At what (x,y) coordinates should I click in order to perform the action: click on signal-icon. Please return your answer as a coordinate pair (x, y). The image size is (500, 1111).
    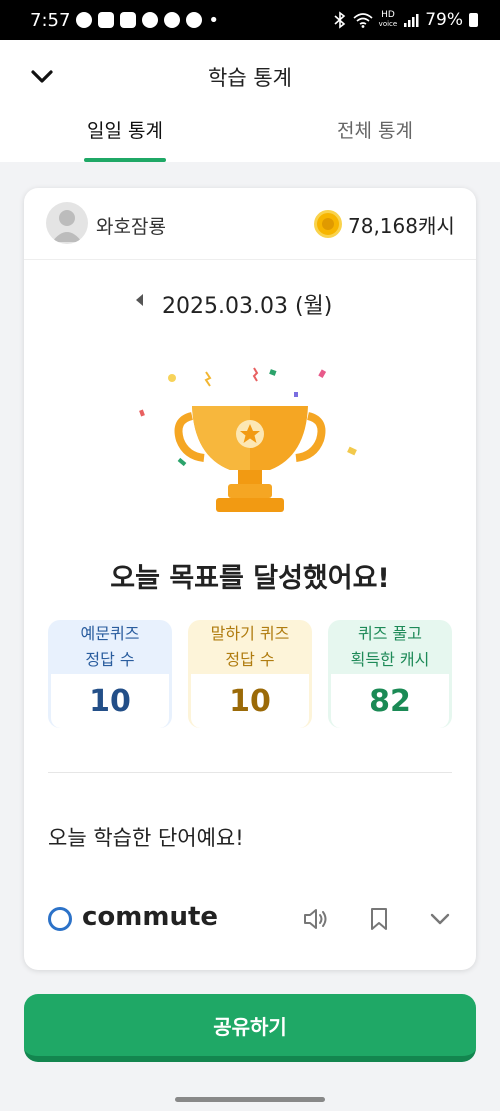
    Looking at the image, I should click on (411, 20).